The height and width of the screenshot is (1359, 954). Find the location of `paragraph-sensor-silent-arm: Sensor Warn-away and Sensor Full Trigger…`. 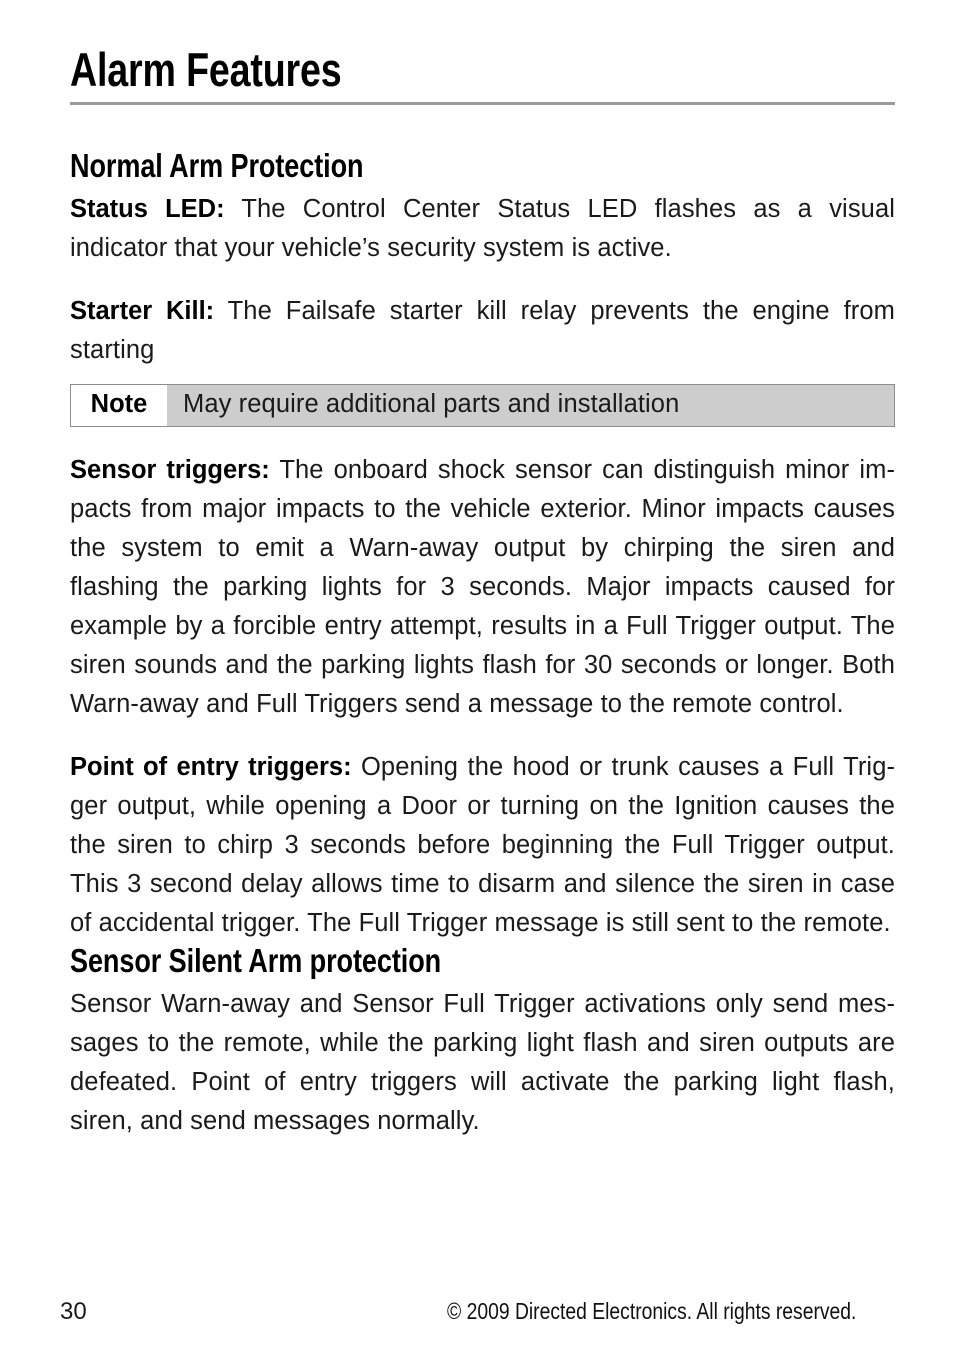

paragraph-sensor-silent-arm: Sensor Warn-away and Sensor Full Trigger… is located at coordinates (482, 1063).